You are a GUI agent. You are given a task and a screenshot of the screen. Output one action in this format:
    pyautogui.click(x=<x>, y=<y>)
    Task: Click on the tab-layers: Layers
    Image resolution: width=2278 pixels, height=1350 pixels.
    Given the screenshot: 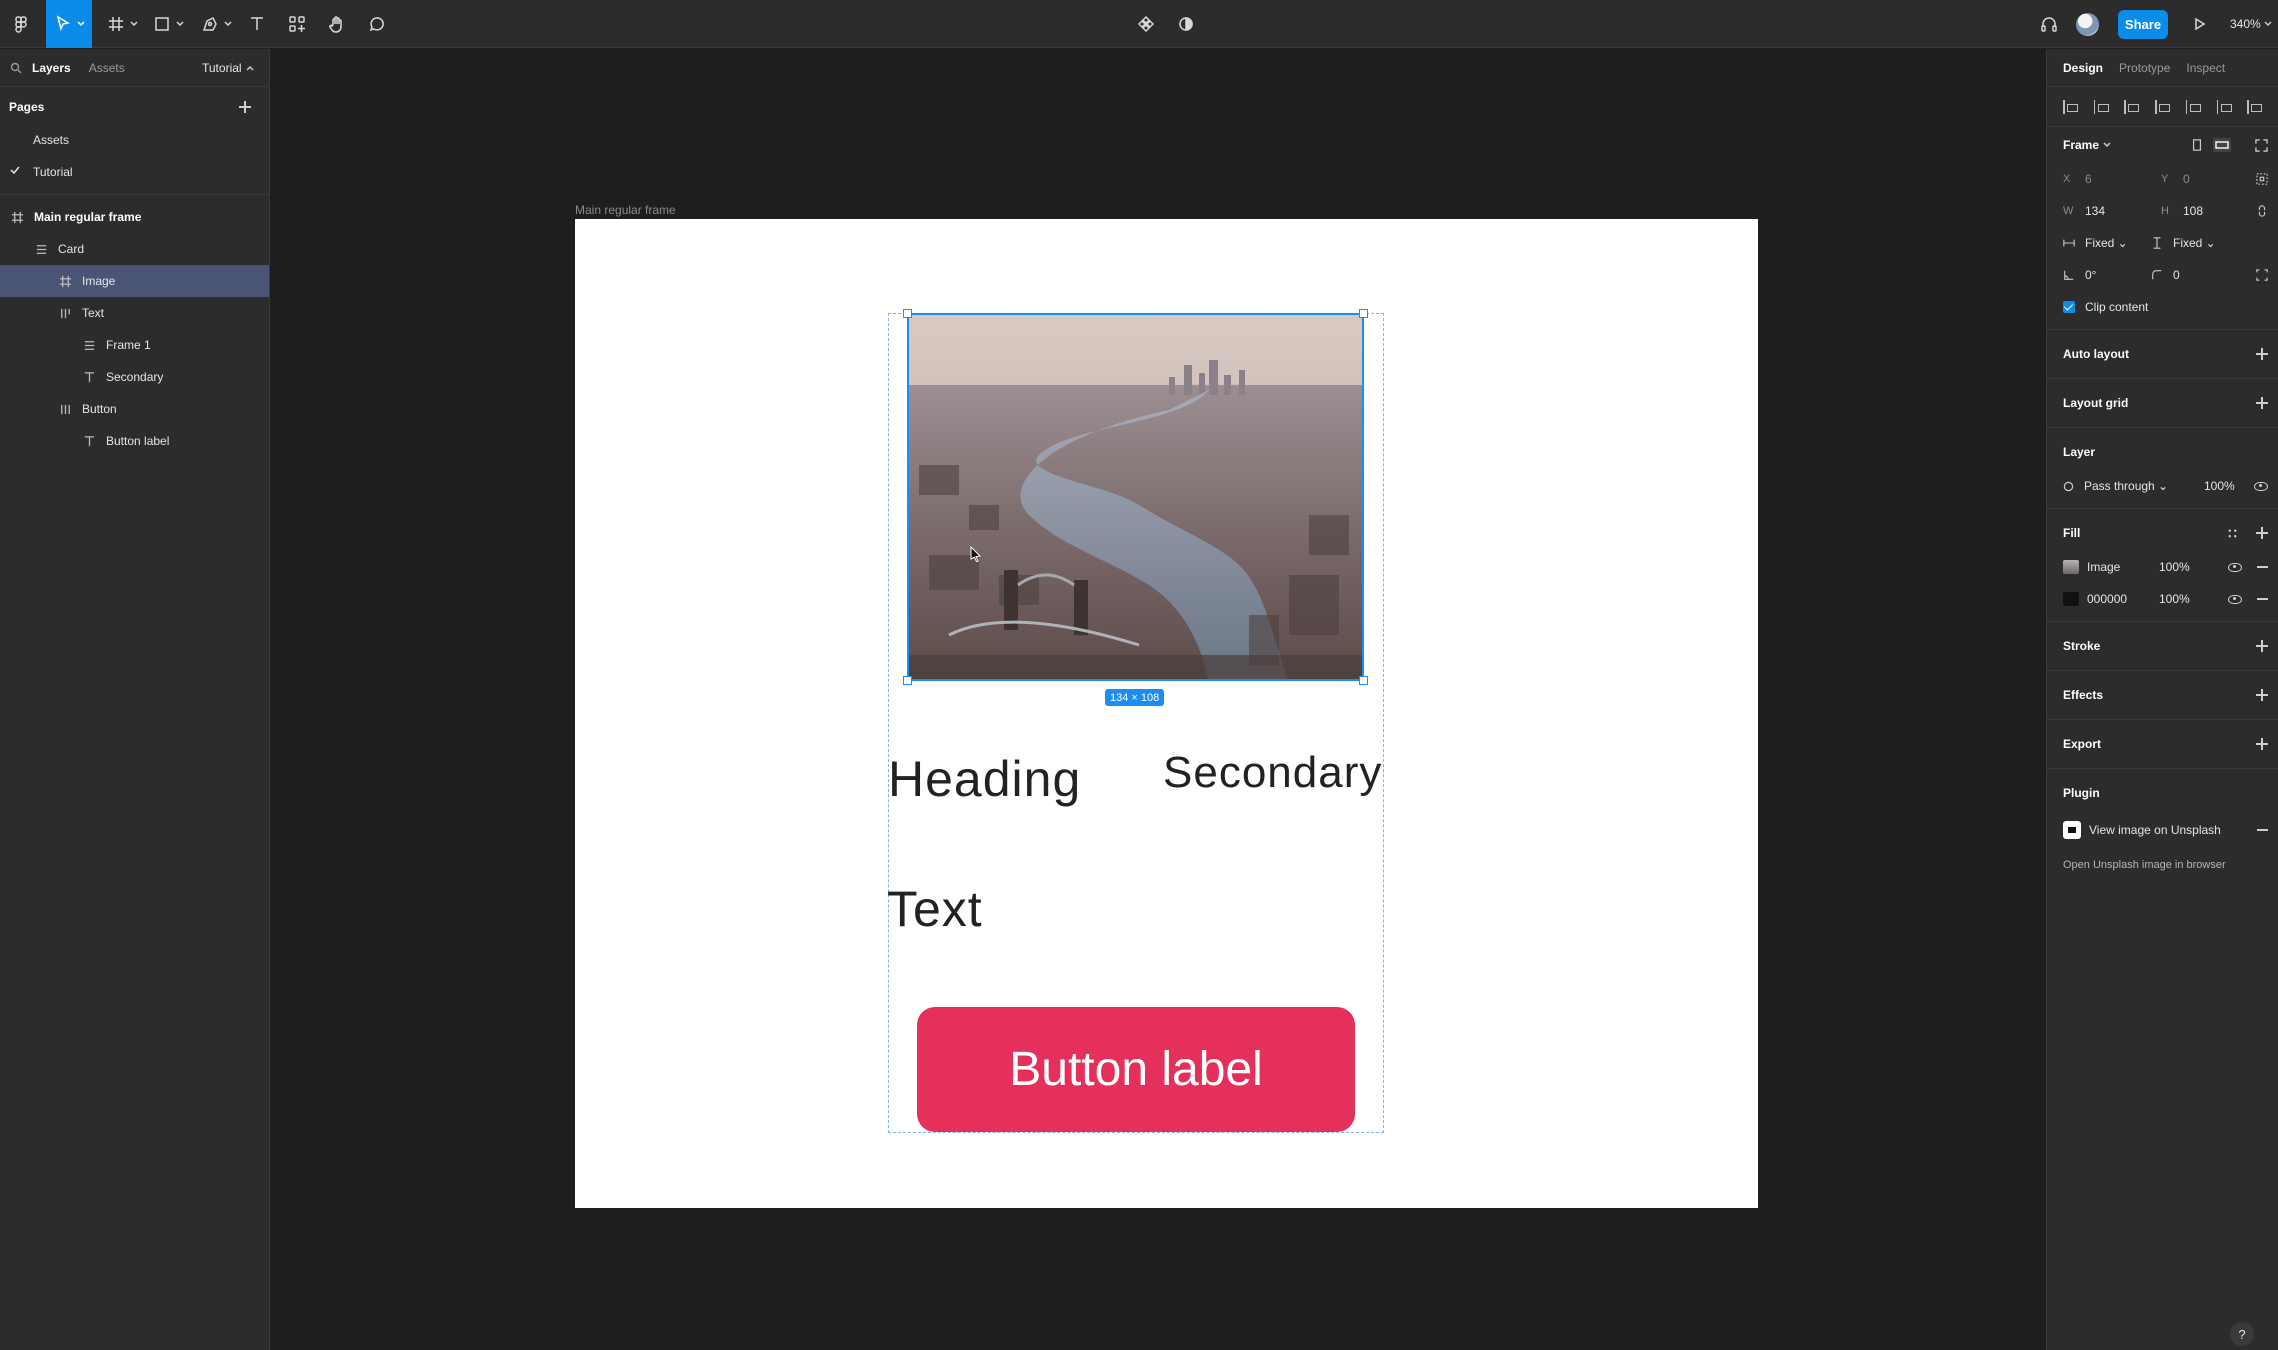 What is the action you would take?
    pyautogui.click(x=51, y=68)
    